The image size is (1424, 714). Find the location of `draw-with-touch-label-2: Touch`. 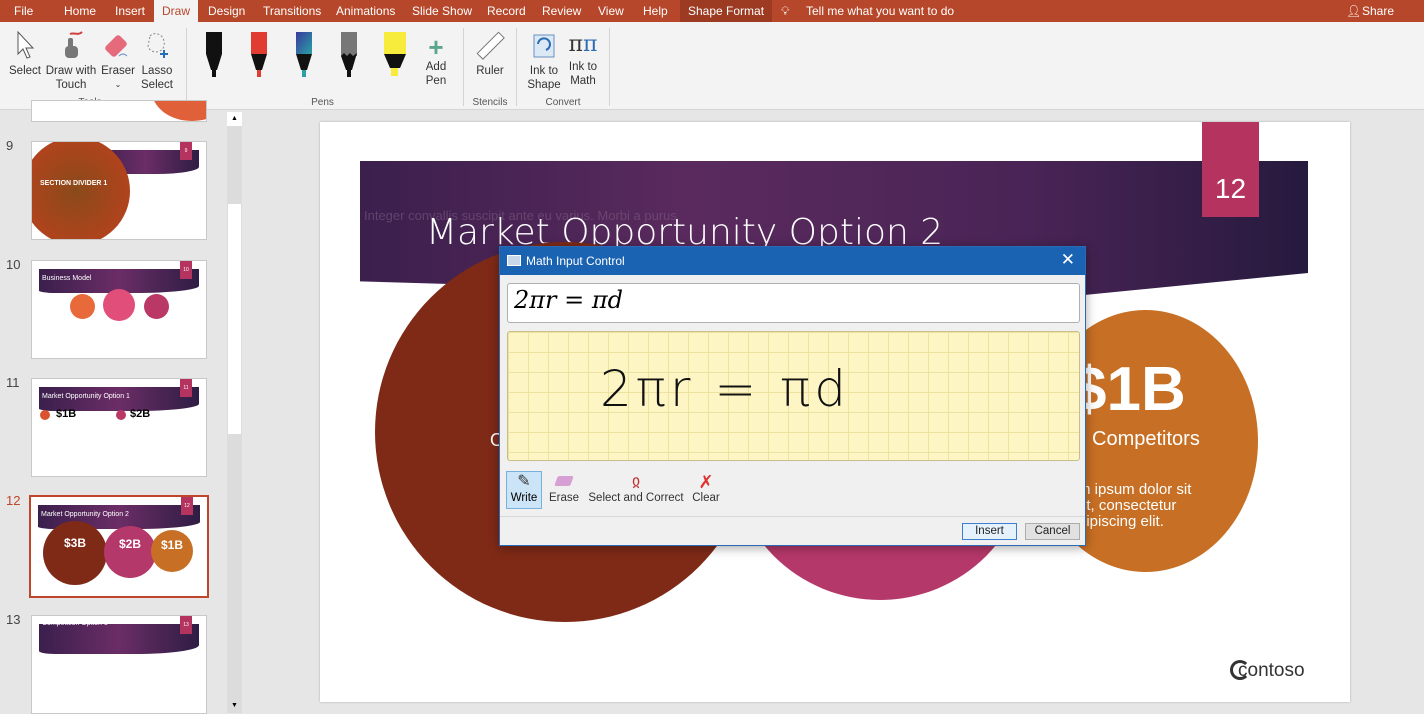

draw-with-touch-label-2: Touch is located at coordinates (71, 85).